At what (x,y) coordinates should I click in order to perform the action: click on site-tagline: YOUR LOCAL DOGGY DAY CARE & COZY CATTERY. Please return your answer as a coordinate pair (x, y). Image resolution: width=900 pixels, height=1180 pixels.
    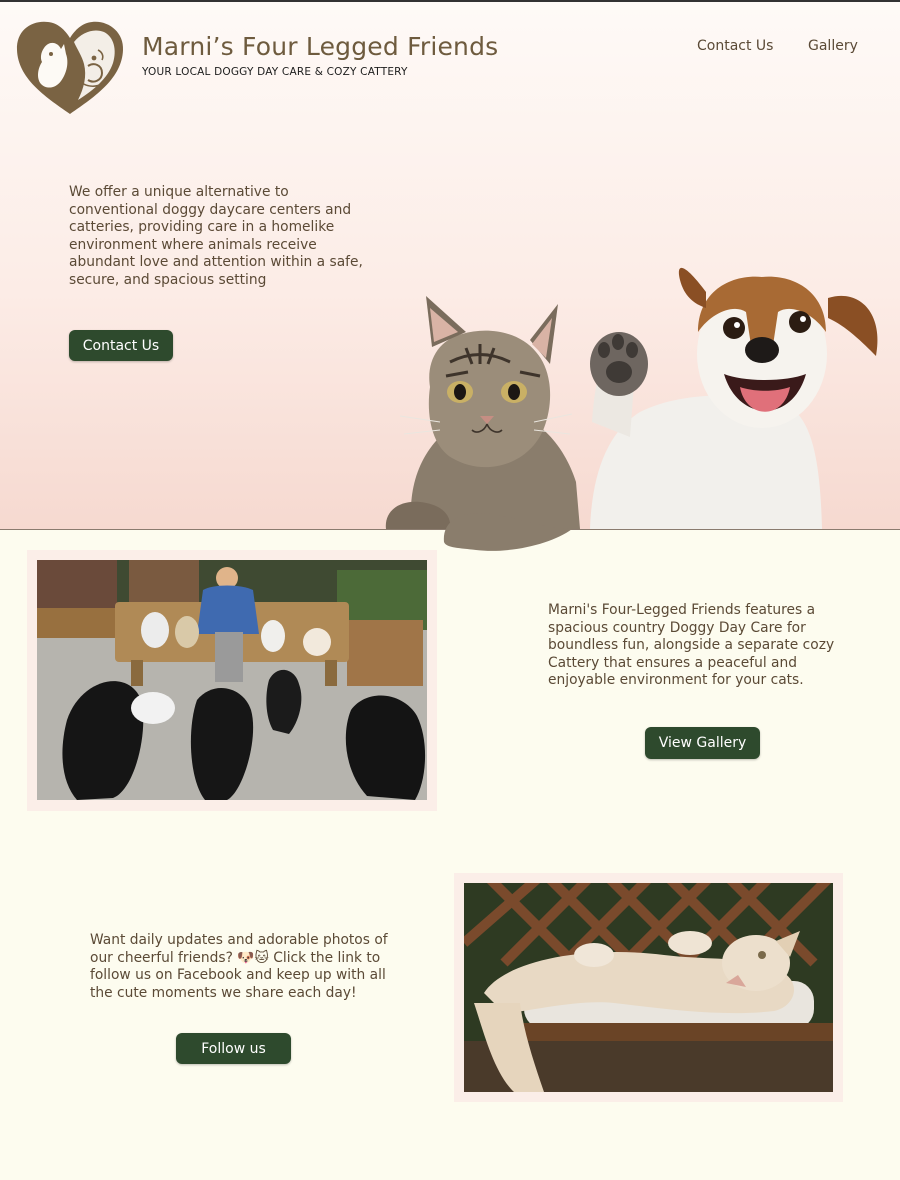
    Looking at the image, I should click on (275, 72).